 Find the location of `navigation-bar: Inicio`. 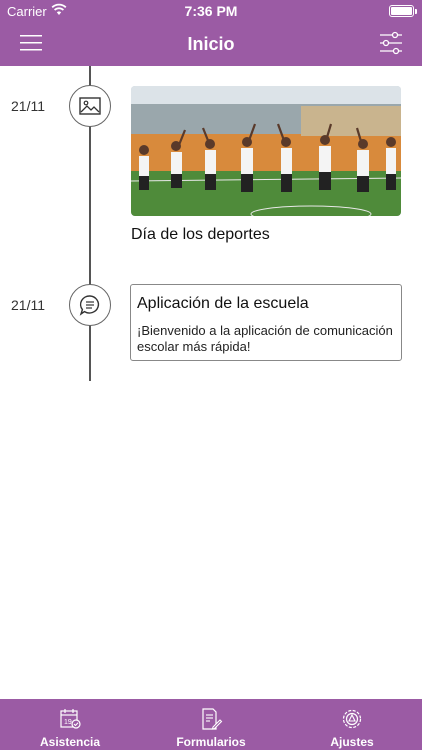

navigation-bar: Inicio is located at coordinates (211, 44).